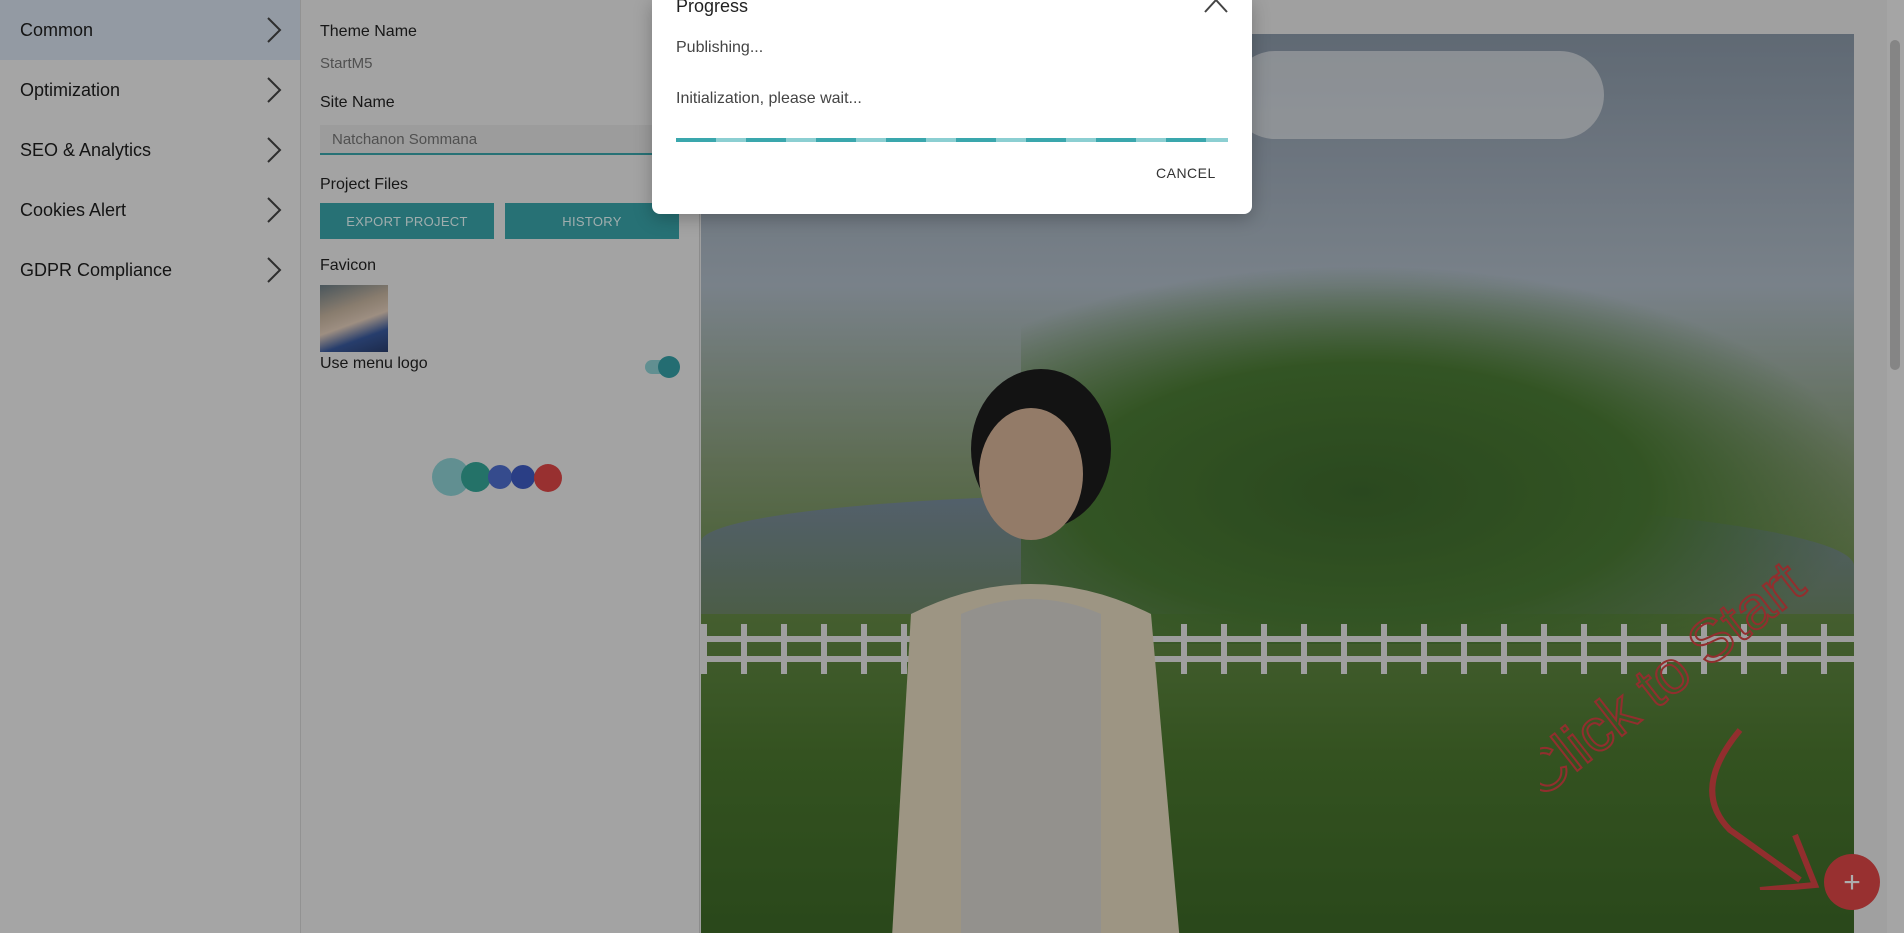 The height and width of the screenshot is (933, 1904). I want to click on progress-bar, so click(952, 140).